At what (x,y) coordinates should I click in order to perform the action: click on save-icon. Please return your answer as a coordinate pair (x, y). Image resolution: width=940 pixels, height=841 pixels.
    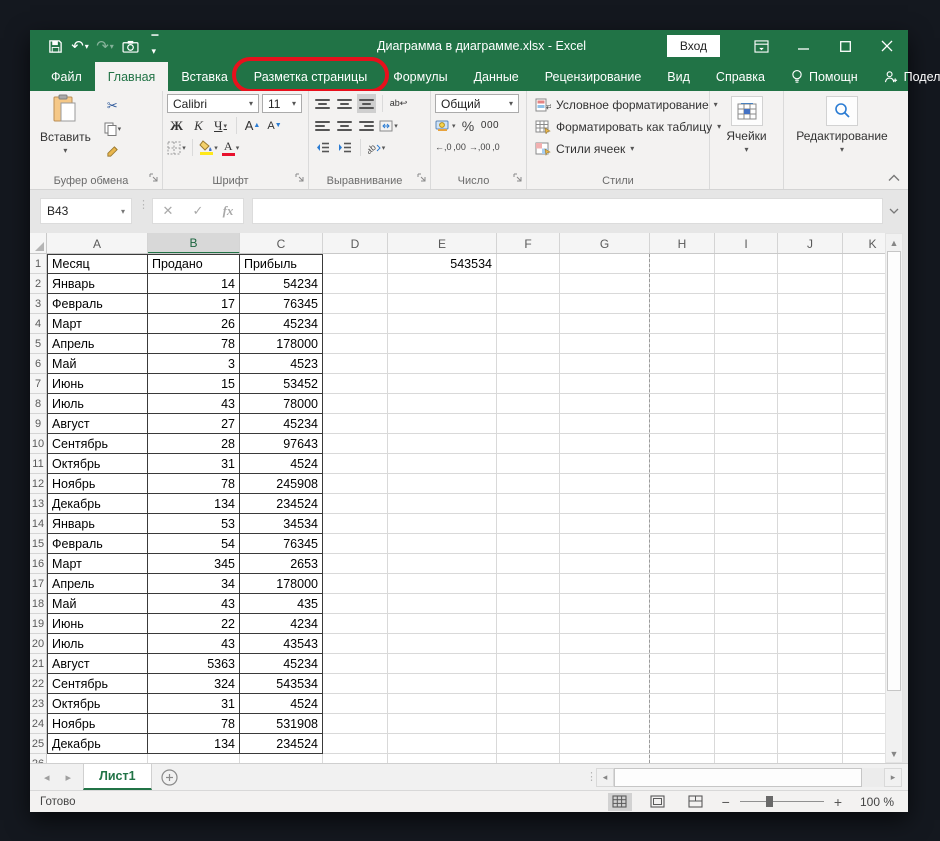
    Looking at the image, I should click on (55, 46).